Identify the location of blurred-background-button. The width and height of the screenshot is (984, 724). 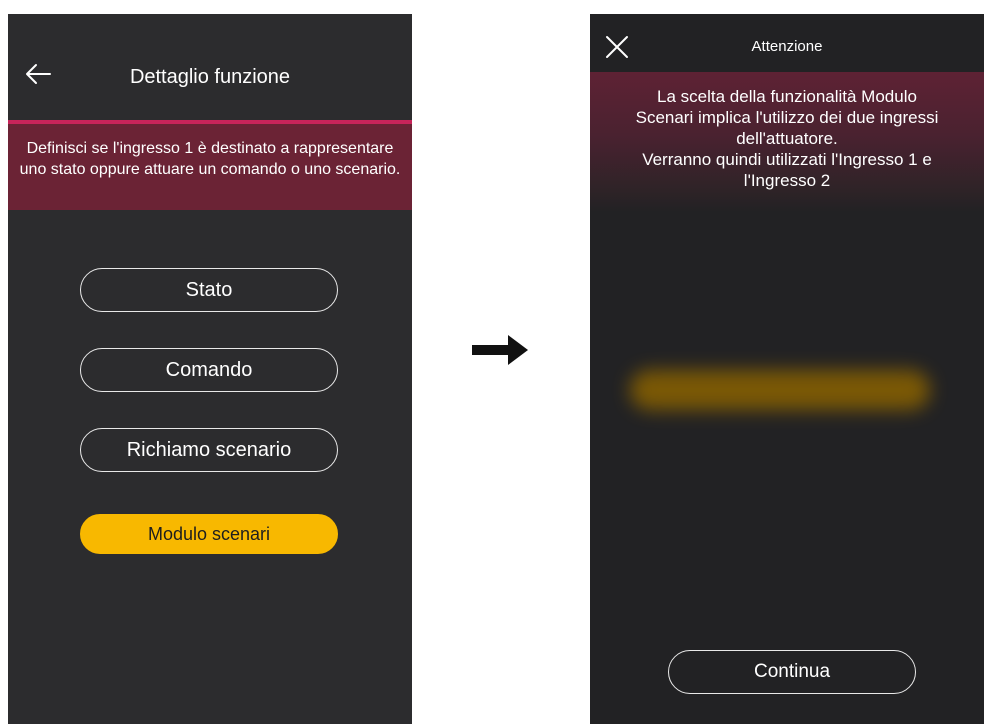
(780, 390).